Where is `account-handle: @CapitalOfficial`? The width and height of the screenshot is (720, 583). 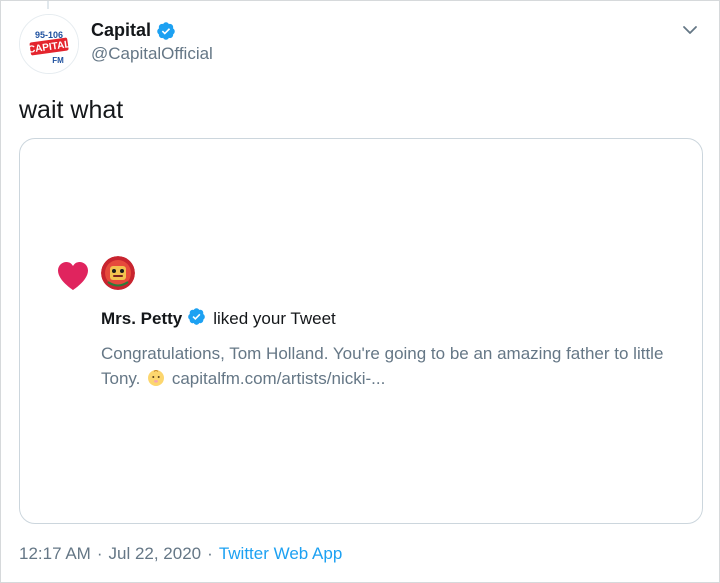
account-handle: @CapitalOfficial is located at coordinates (152, 54).